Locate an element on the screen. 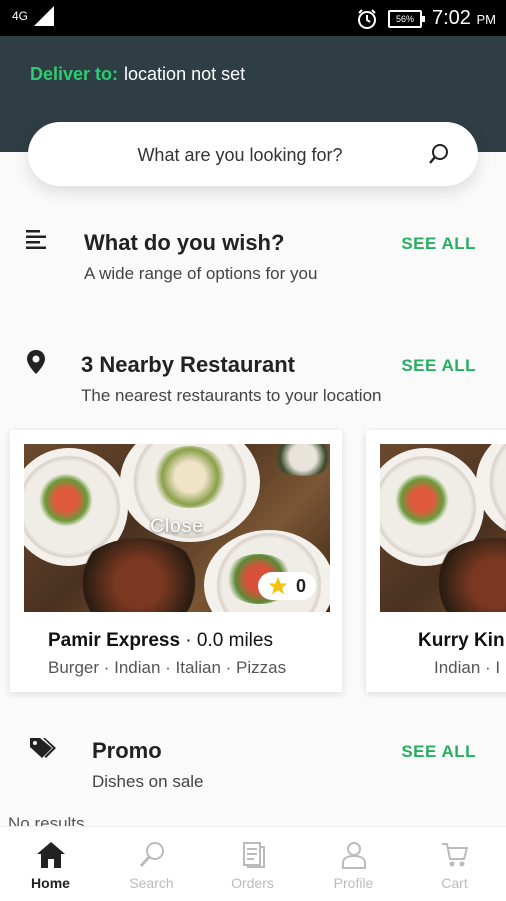 Image resolution: width=506 pixels, height=901 pixels. restaurant-image: C is located at coordinates (443, 528).